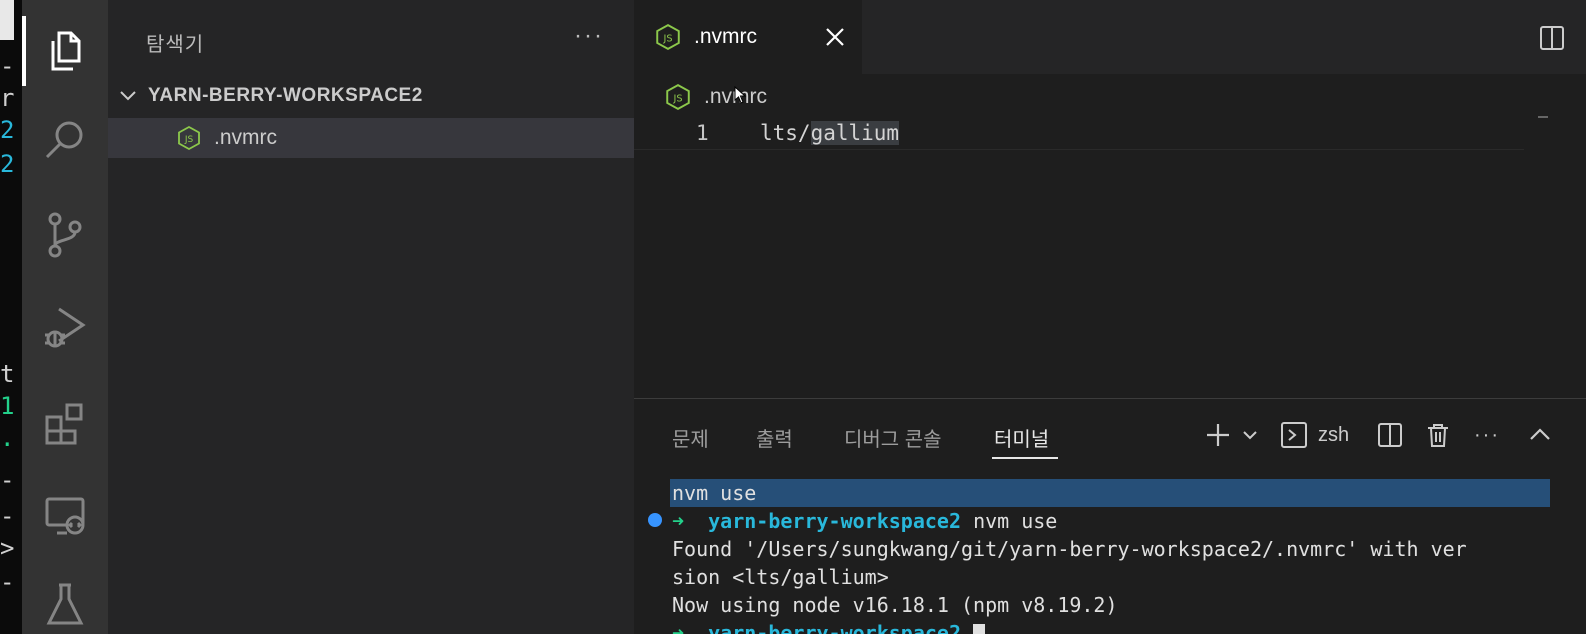 This screenshot has height=634, width=1586. Describe the element at coordinates (1543, 117) in the screenshot. I see `minimap-marker` at that location.